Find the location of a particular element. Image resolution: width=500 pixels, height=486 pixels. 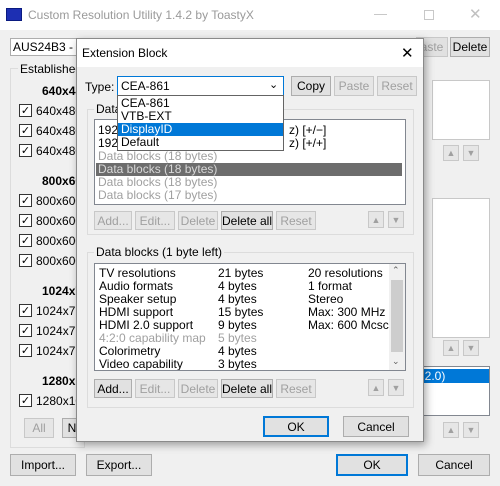

main-up-arrow-1: ▲ is located at coordinates (451, 153).